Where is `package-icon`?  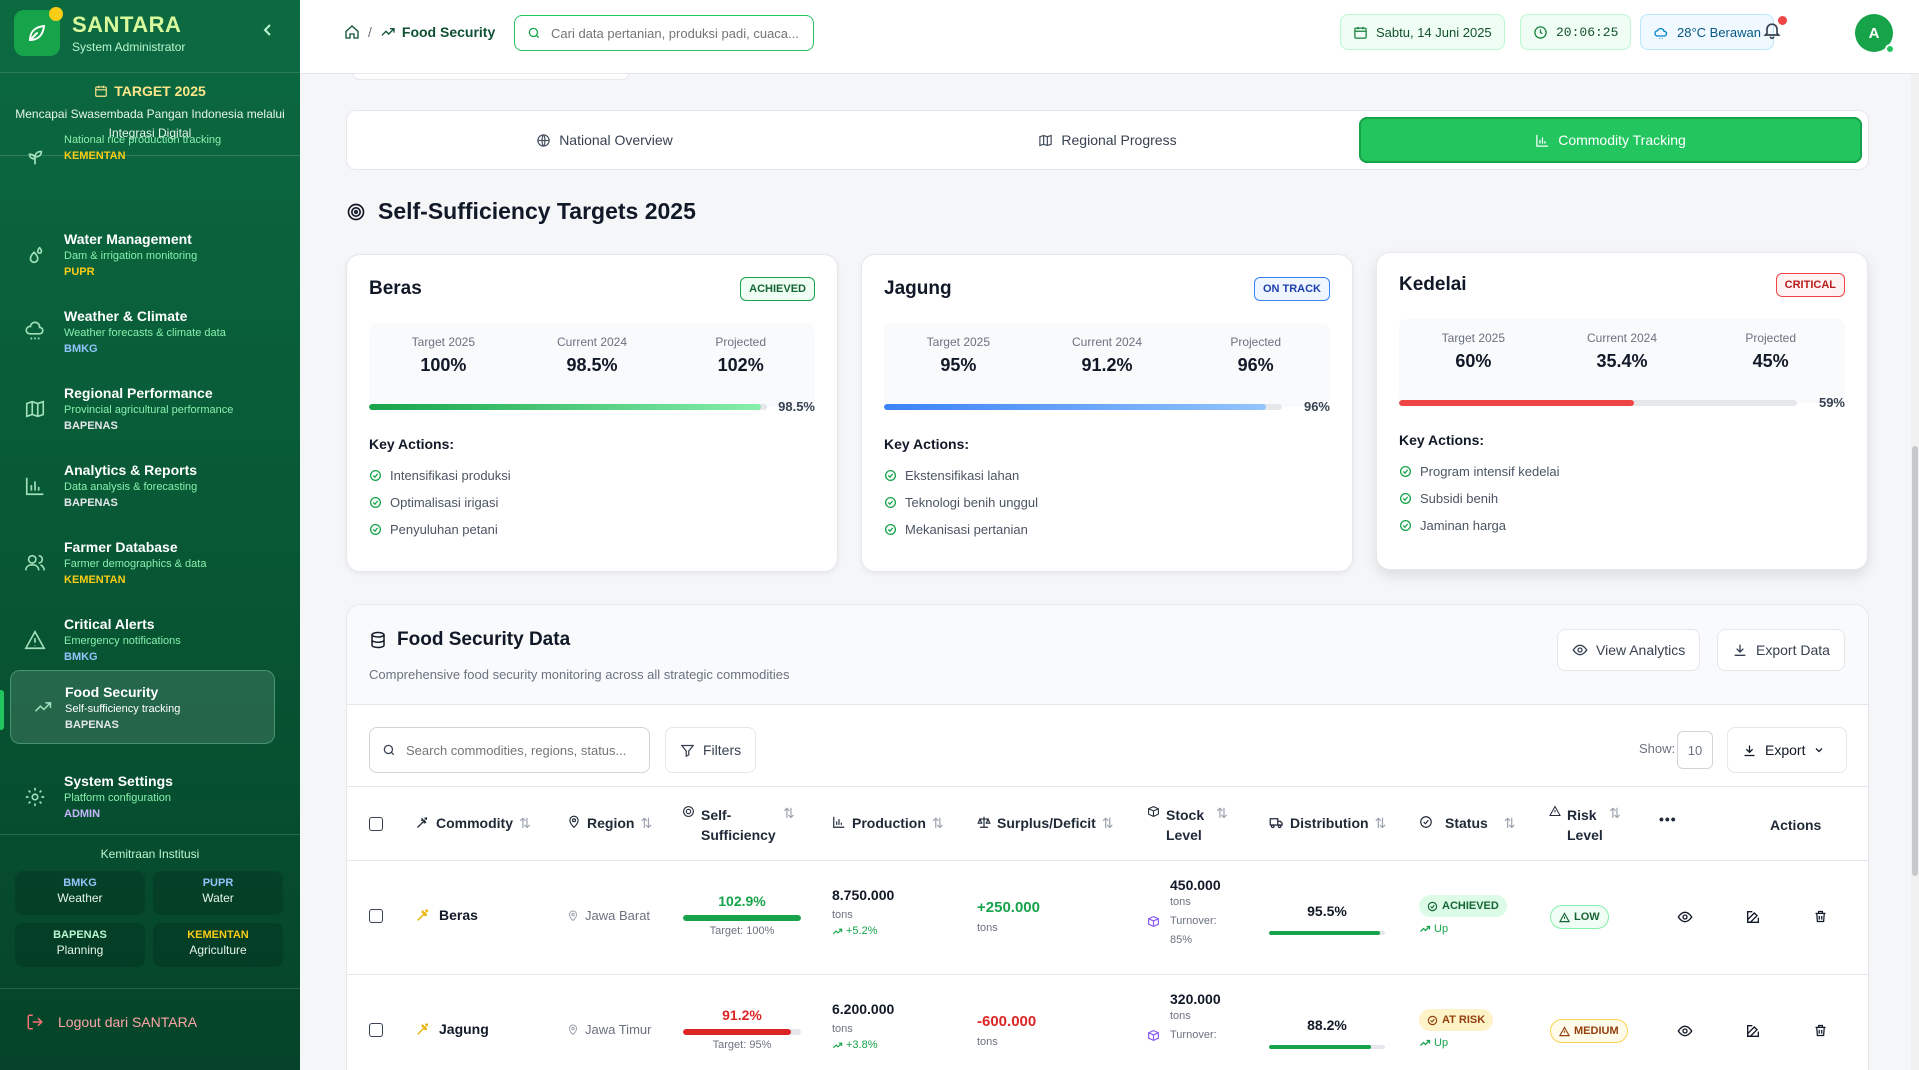
package-icon is located at coordinates (1153, 1035).